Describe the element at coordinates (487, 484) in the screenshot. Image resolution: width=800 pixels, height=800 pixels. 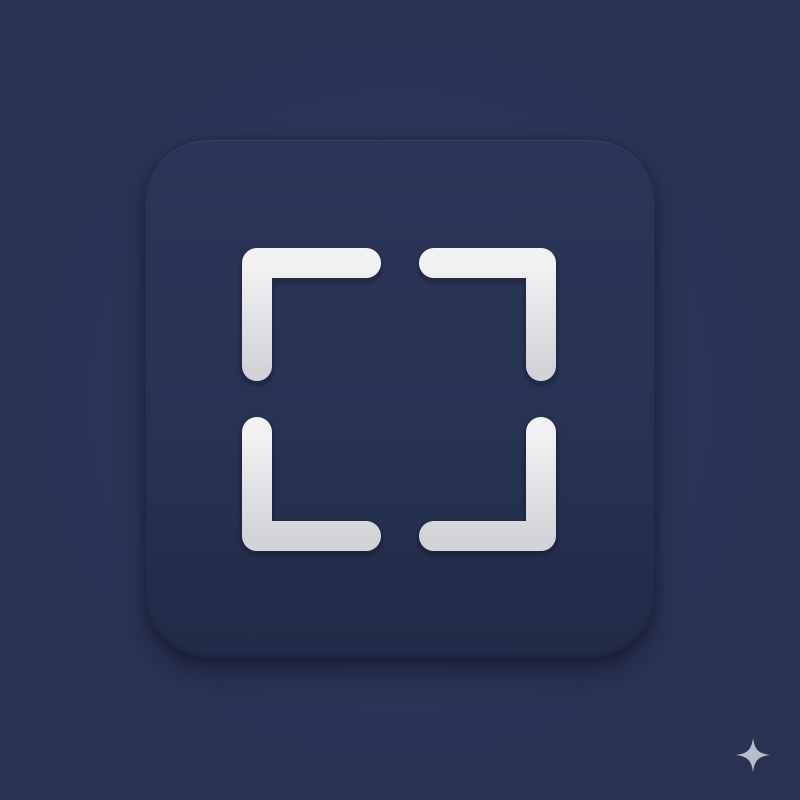
I see `corner-bottom-right` at that location.